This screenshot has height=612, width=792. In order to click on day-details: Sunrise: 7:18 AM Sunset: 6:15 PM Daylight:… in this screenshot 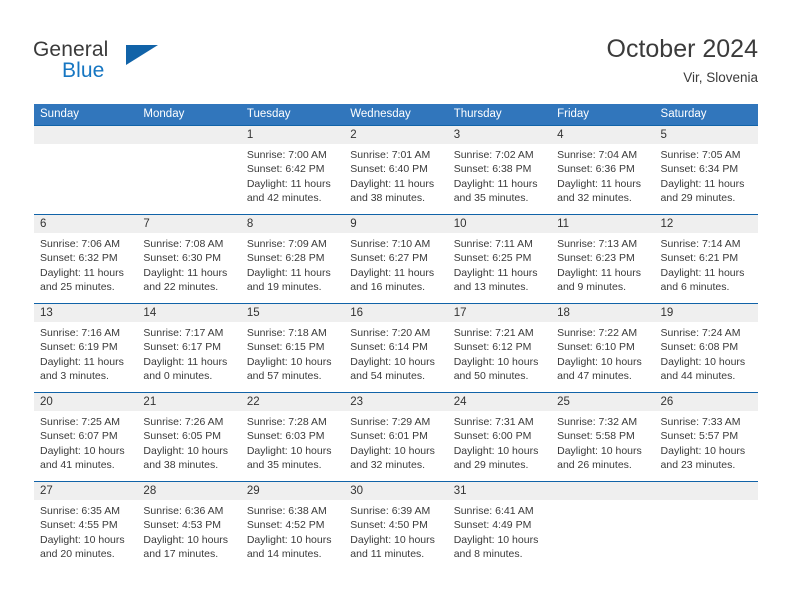, I will do `click(292, 353)`.